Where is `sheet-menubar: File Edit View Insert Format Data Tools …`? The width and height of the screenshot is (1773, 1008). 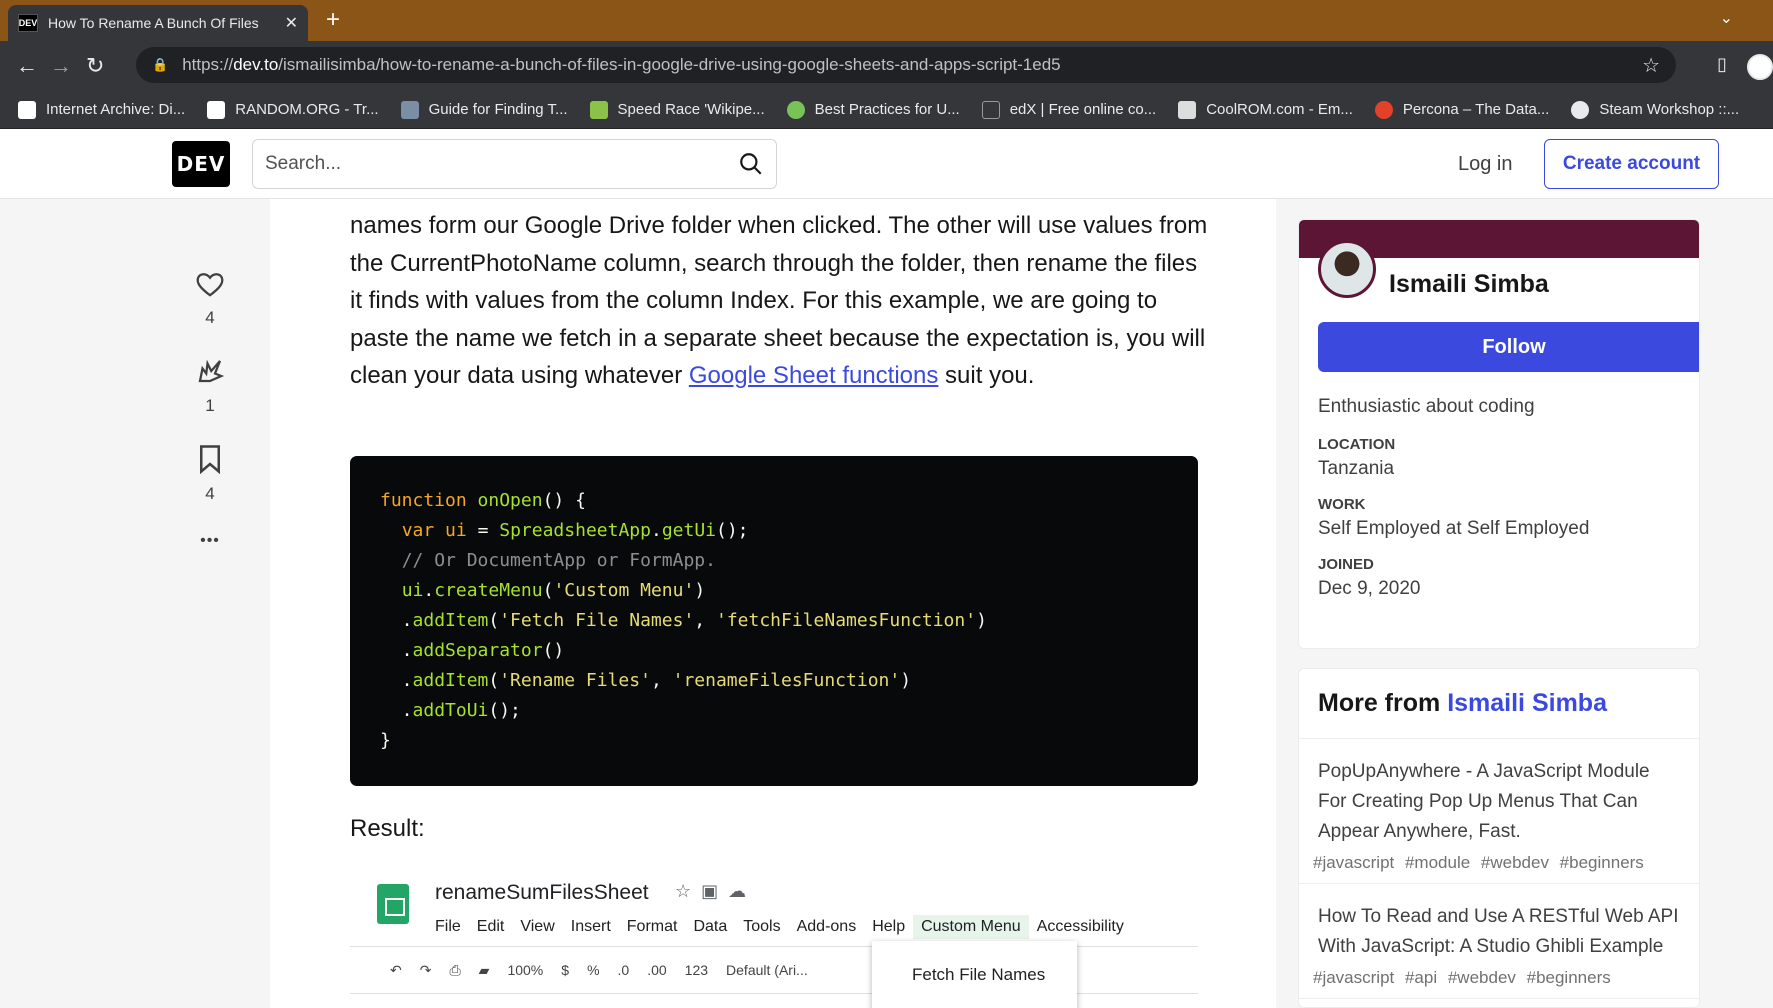
sheet-menubar: File Edit View Insert Format Data Tools … is located at coordinates (783, 927).